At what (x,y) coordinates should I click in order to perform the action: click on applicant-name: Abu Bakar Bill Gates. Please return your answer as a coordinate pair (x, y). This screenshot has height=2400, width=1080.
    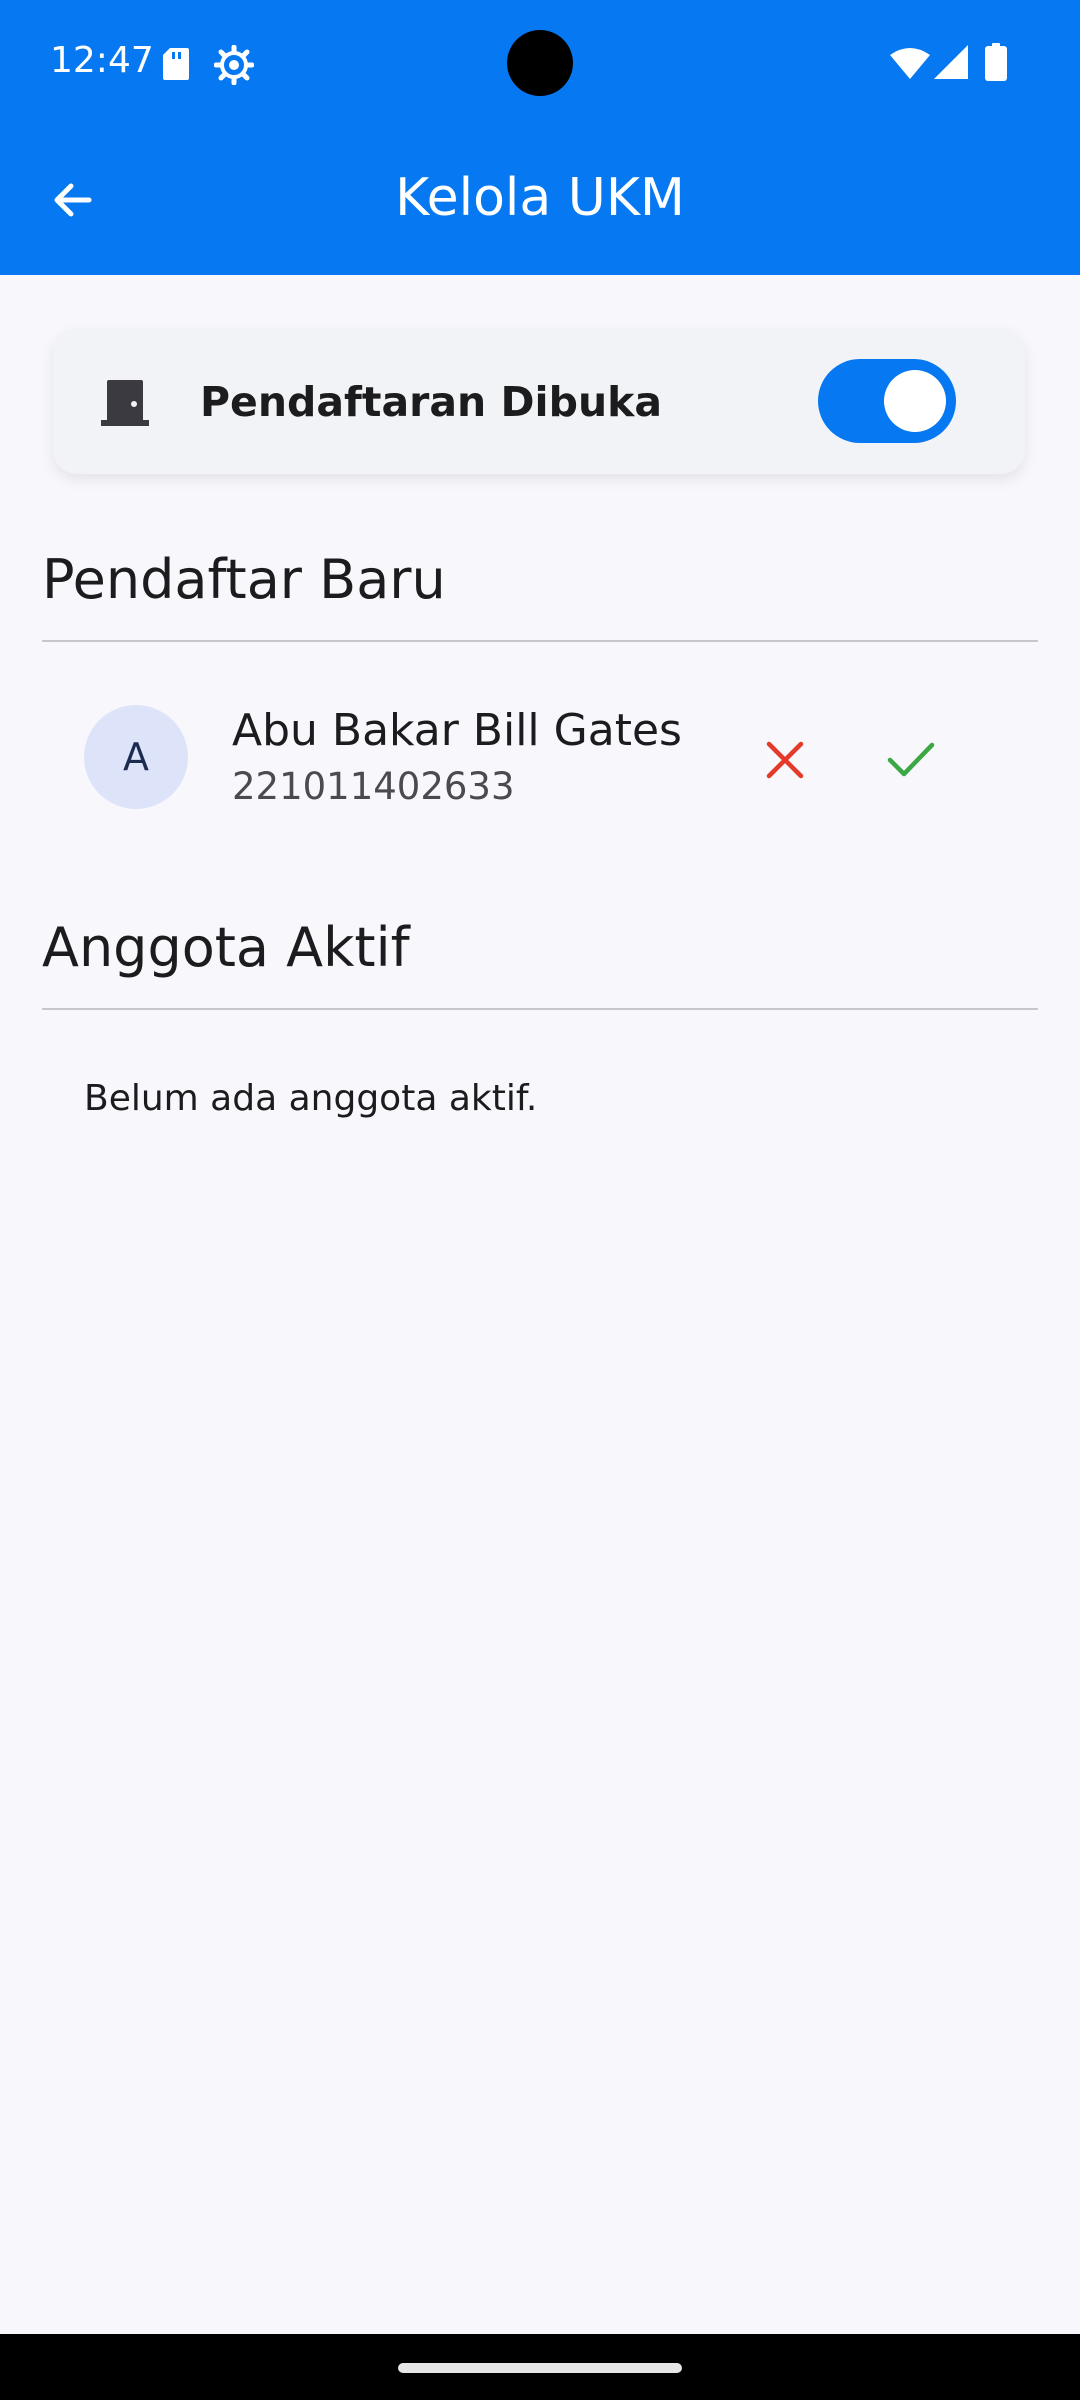
    Looking at the image, I should click on (457, 730).